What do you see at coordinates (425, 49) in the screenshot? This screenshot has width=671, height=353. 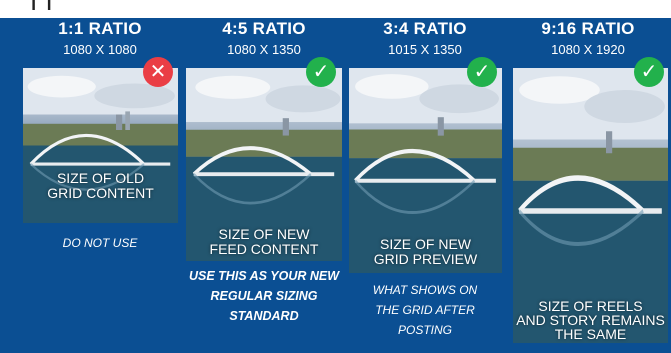 I see `ratio-dimensions: 1015 X 1350` at bounding box center [425, 49].